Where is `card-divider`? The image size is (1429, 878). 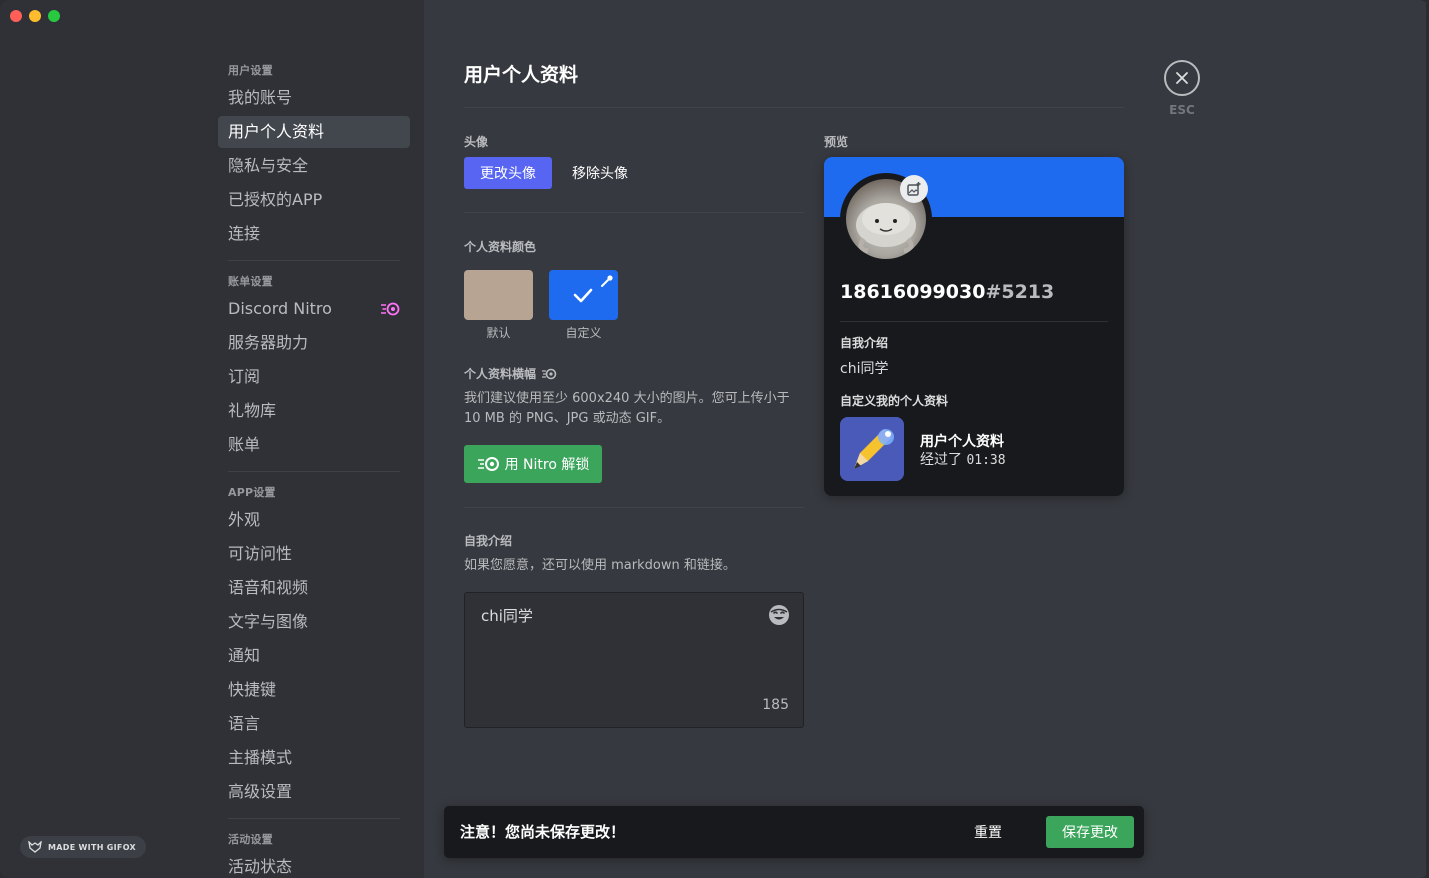 card-divider is located at coordinates (974, 321).